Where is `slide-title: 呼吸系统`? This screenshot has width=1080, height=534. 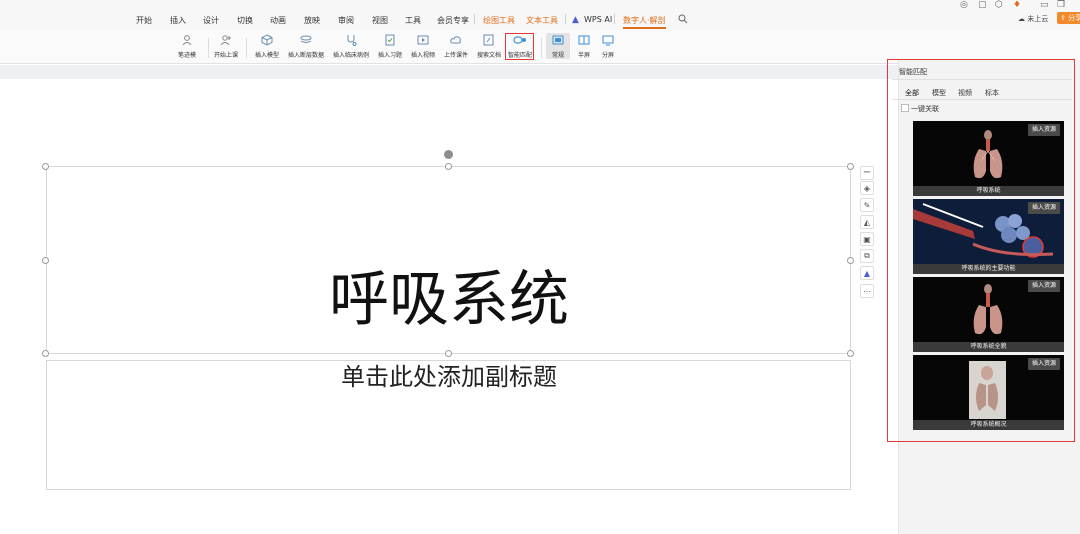
slide-title: 呼吸系统 is located at coordinates (449, 300).